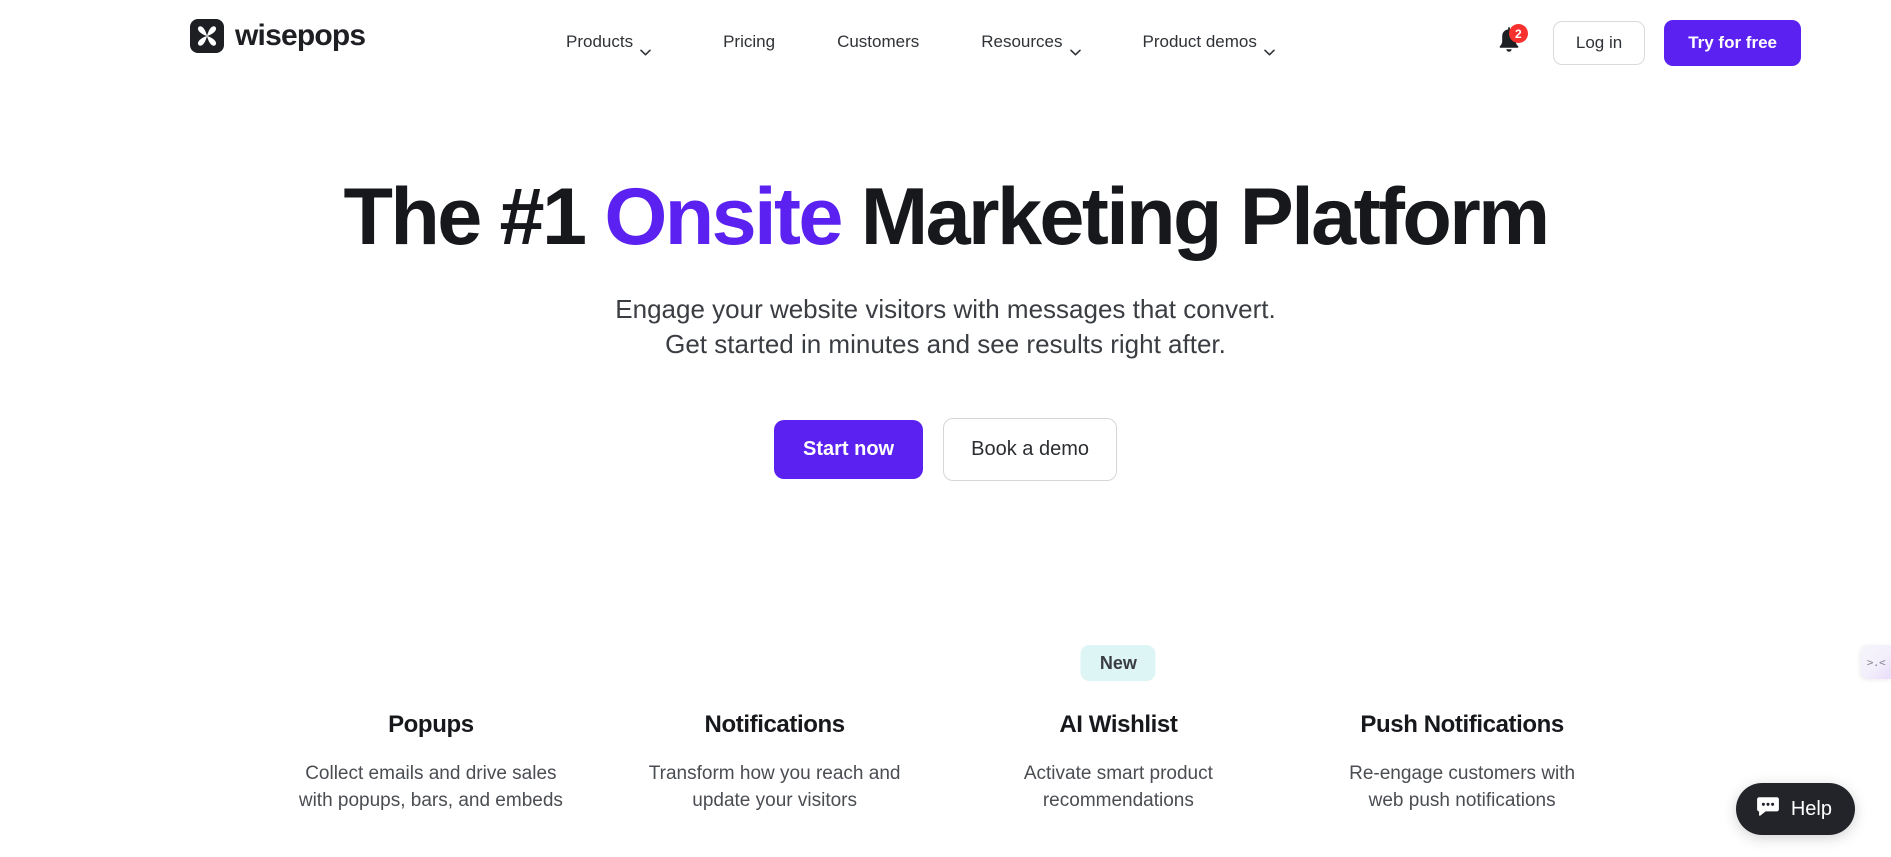  I want to click on nav-label: Customers, so click(878, 41).